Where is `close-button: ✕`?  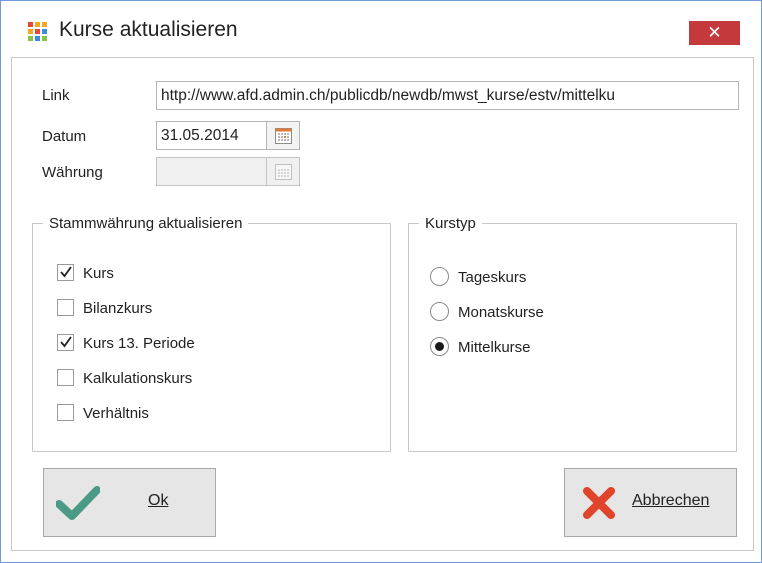 close-button: ✕ is located at coordinates (714, 33).